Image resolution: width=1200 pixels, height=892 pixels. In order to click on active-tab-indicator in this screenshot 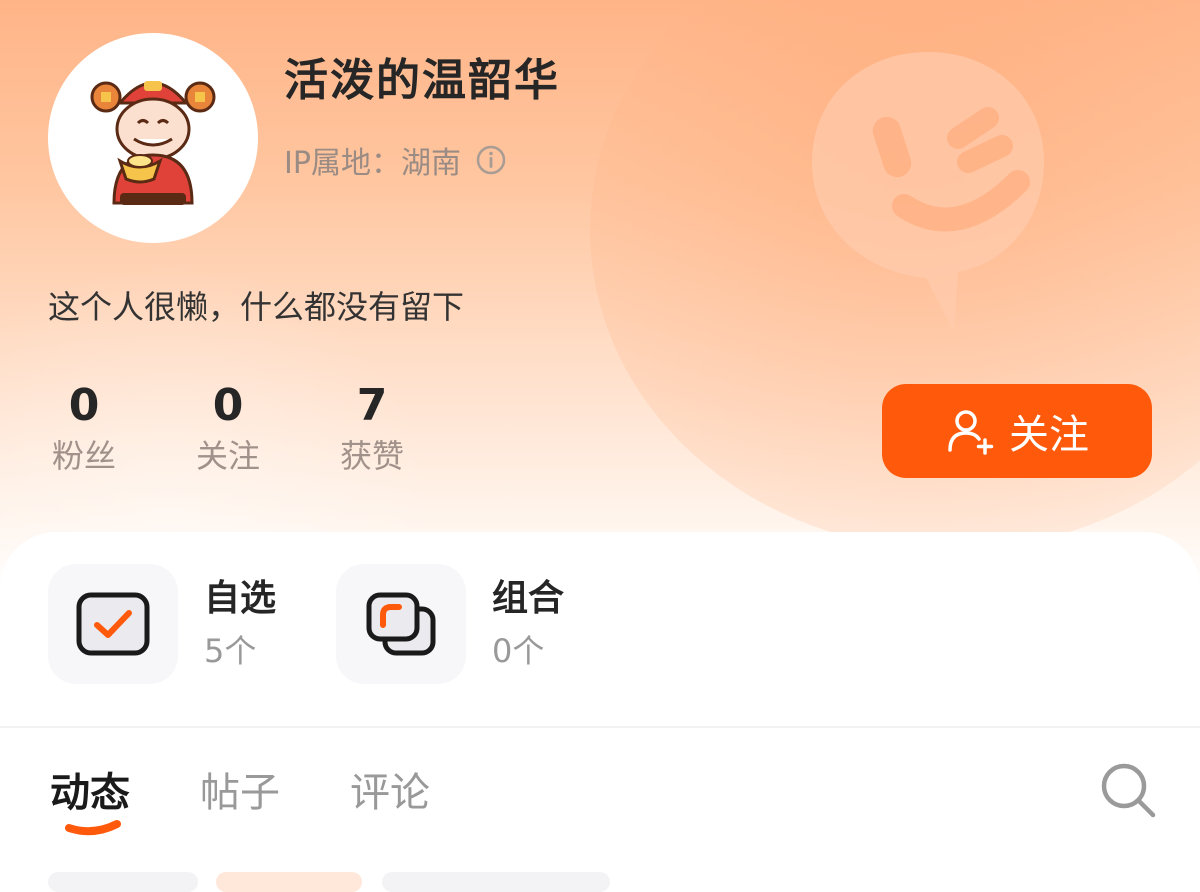, I will do `click(93, 828)`.